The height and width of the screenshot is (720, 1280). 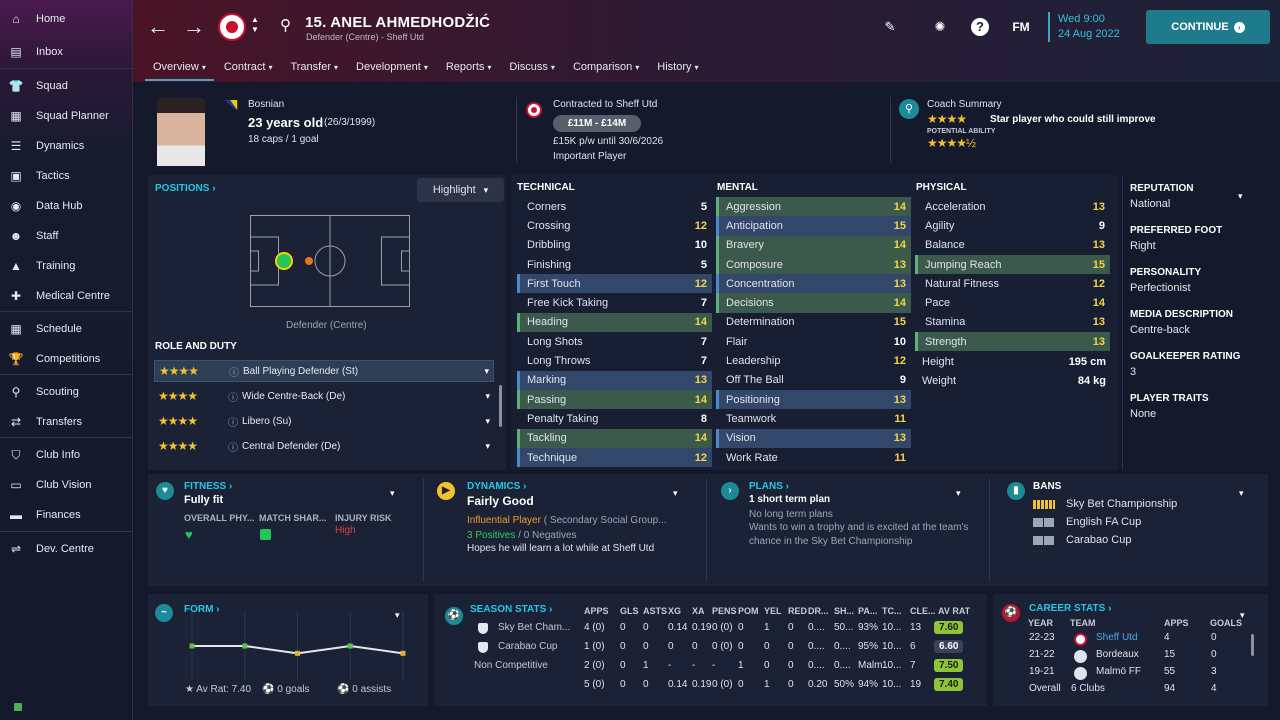 What do you see at coordinates (629, 611) in the screenshot?
I see `season-header-cell: GLS` at bounding box center [629, 611].